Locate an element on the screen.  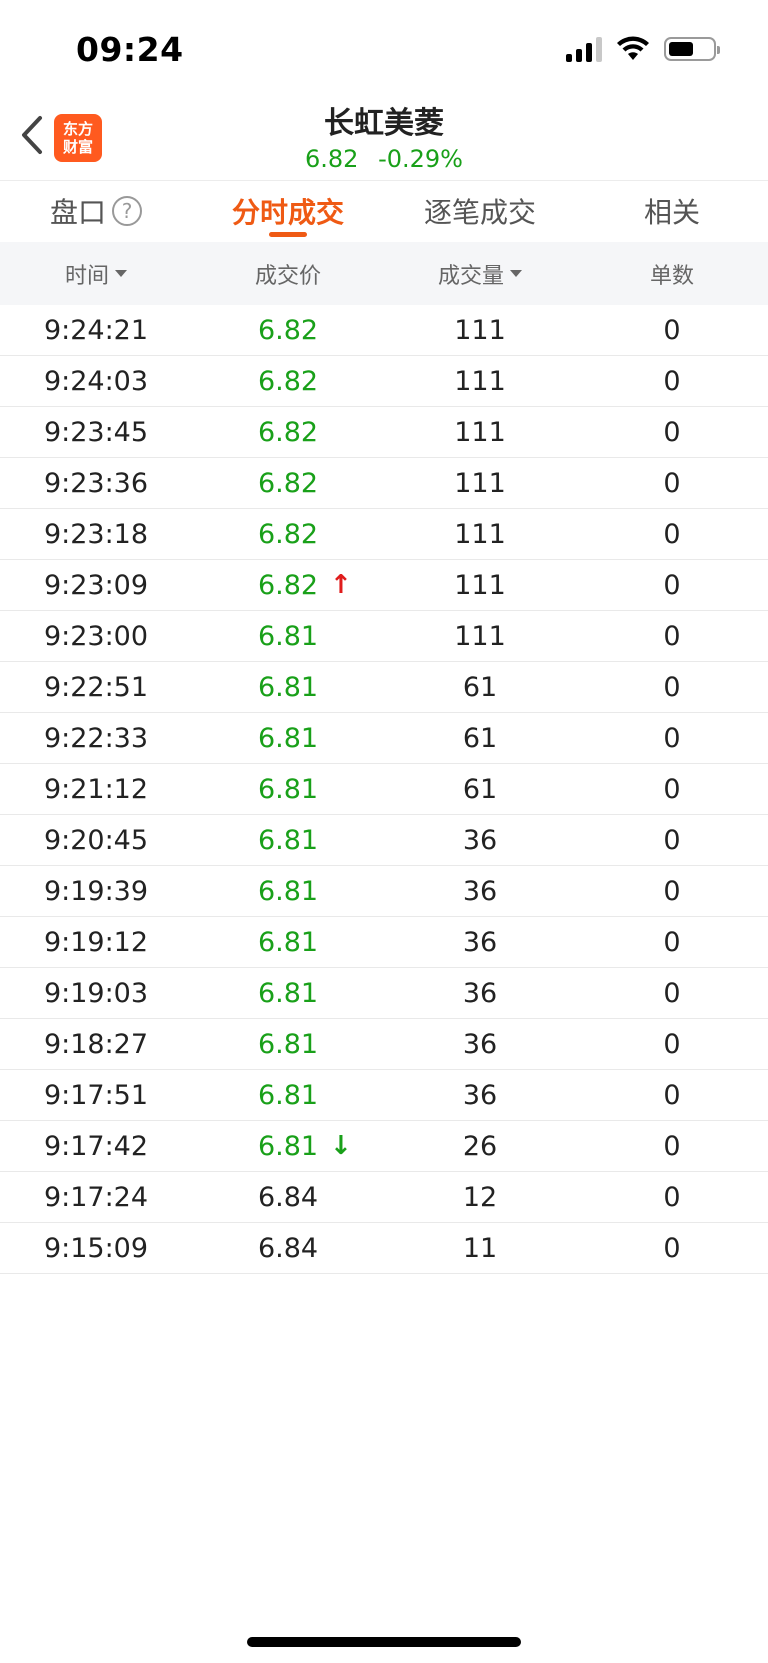
tab-tick-trades: 逐笔成交 is located at coordinates (480, 211).